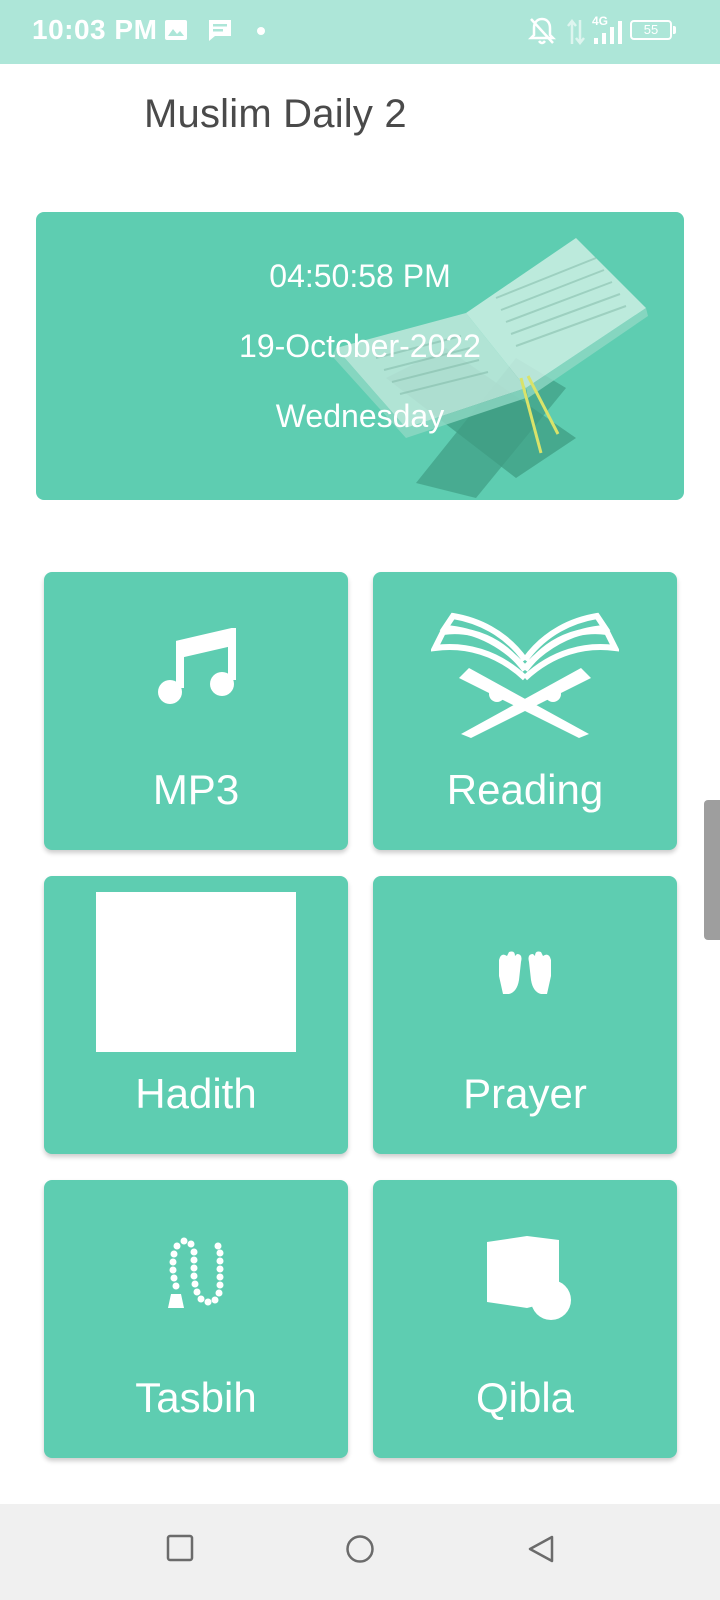 The image size is (720, 1600). What do you see at coordinates (608, 32) in the screenshot?
I see `signal-icon` at bounding box center [608, 32].